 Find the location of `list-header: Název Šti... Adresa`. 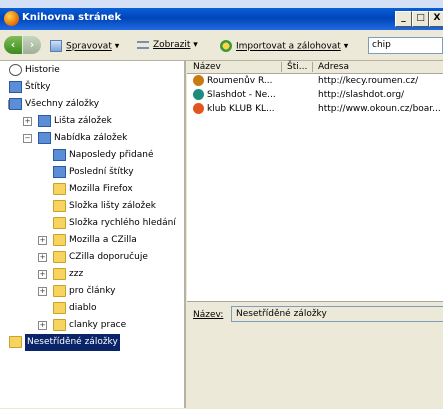

list-header: Název Šti... Adresa is located at coordinates (315, 67).